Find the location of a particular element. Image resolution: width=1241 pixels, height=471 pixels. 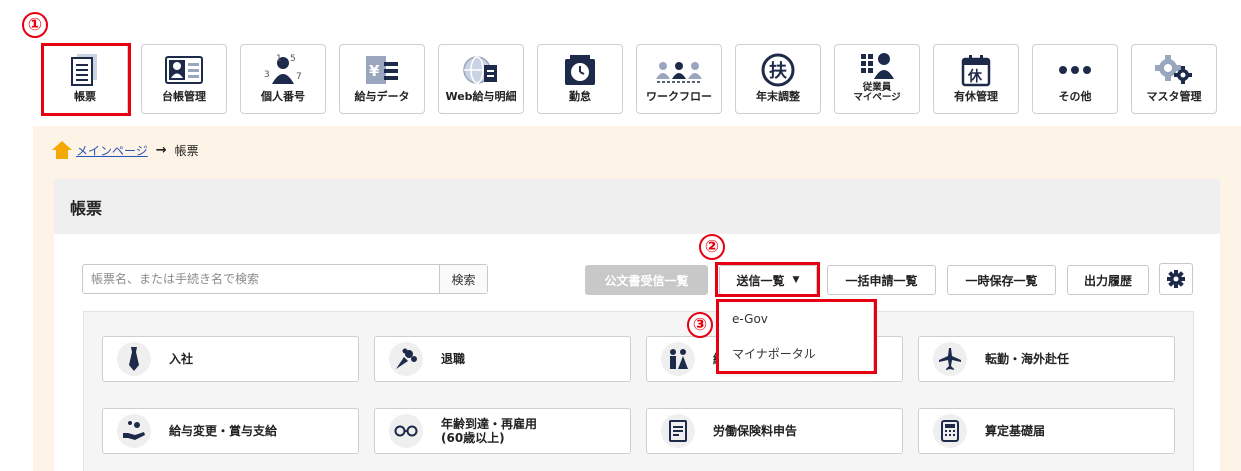

attendance-clock-icon is located at coordinates (580, 70).